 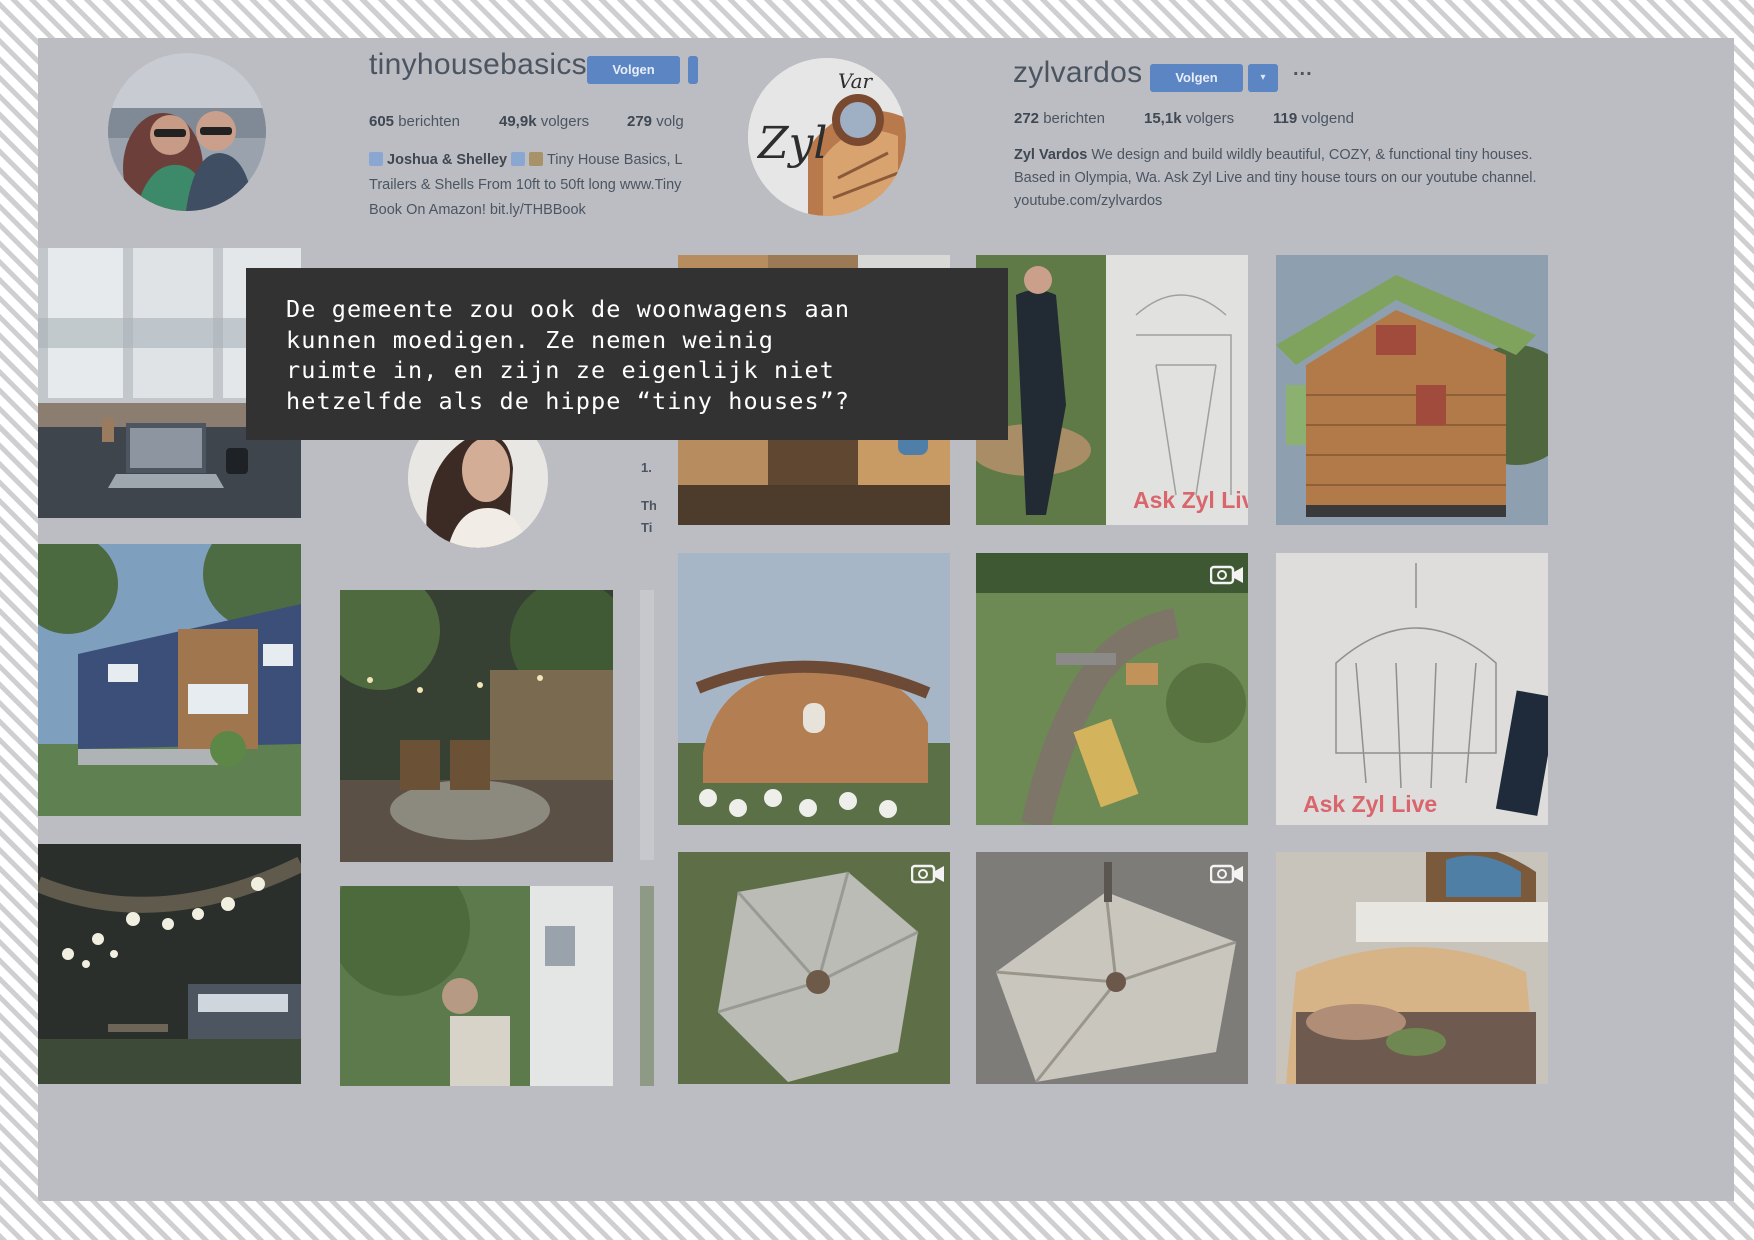 I want to click on post-earthen-dome-house, so click(x=814, y=689).